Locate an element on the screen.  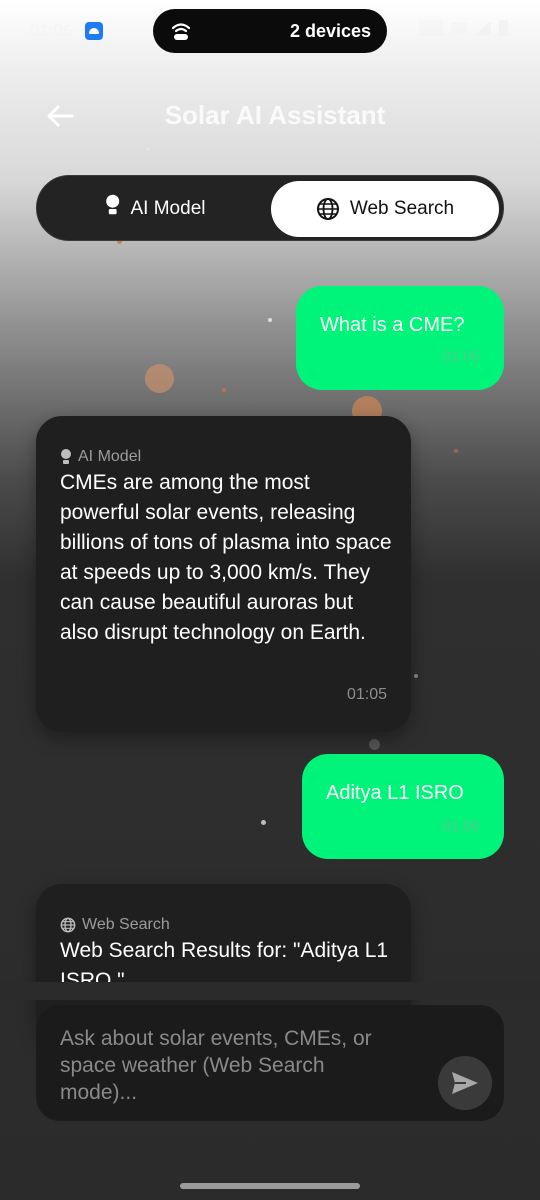
hotspot-indicator: 2 devices is located at coordinates (270, 31).